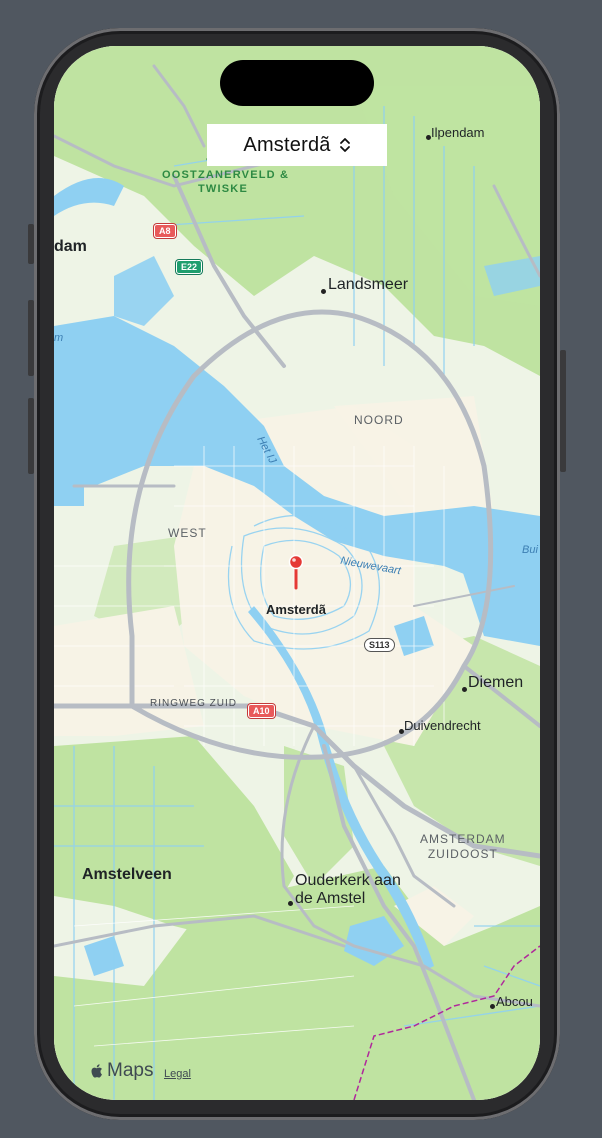 Image resolution: width=602 pixels, height=1138 pixels. What do you see at coordinates (226, 175) in the screenshot?
I see `oostzanerveld-line-1: OOSTZANERVELD &` at bounding box center [226, 175].